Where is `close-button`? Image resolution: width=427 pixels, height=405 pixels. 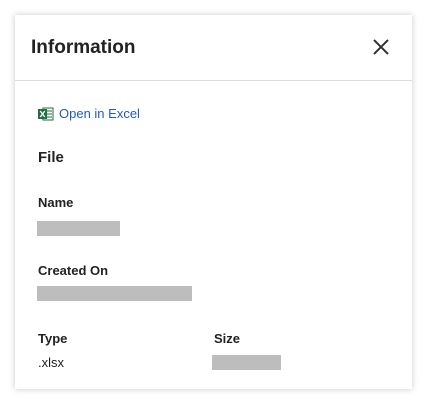
close-button is located at coordinates (381, 47).